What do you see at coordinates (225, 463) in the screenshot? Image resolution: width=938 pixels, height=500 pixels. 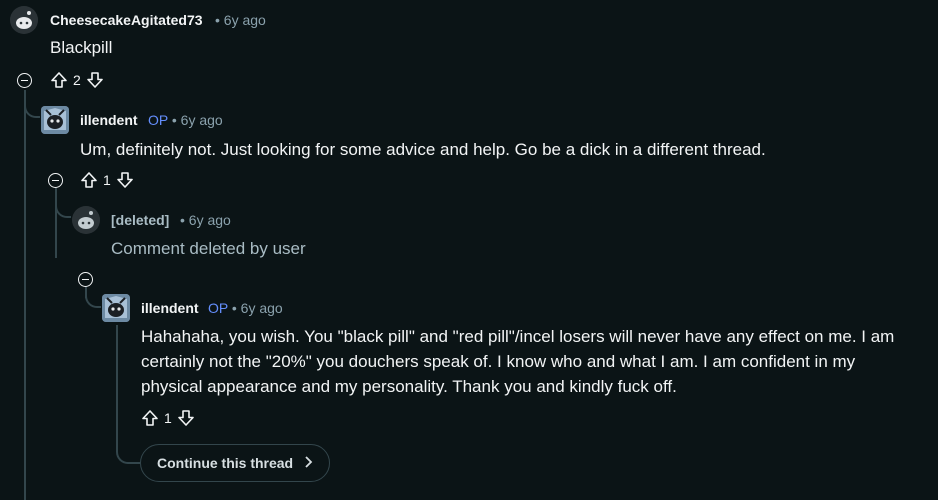 I see `continue-thread-label: Continue this thread` at bounding box center [225, 463].